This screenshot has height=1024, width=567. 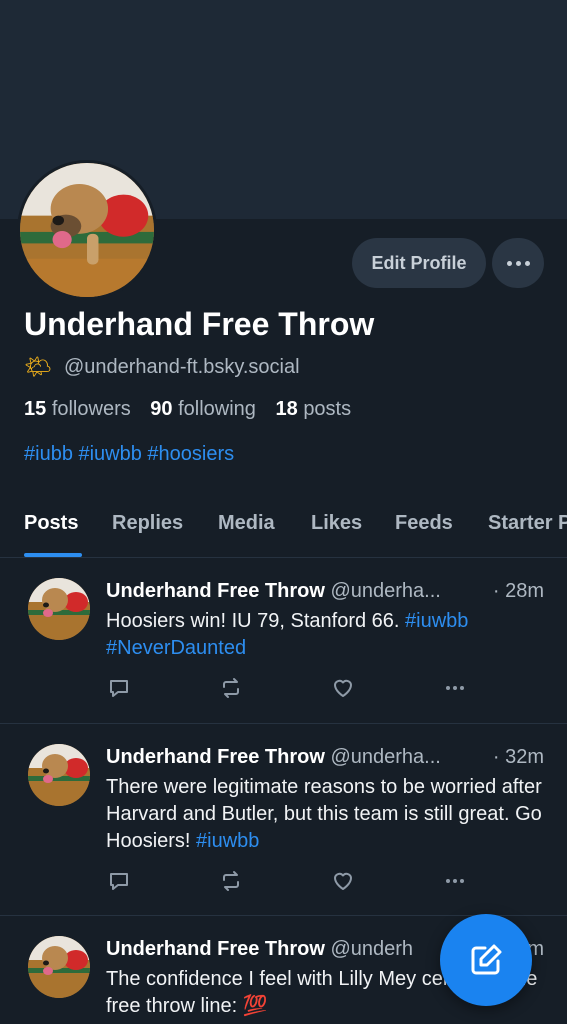 What do you see at coordinates (371, 949) in the screenshot?
I see `post-author-handle: @underh` at bounding box center [371, 949].